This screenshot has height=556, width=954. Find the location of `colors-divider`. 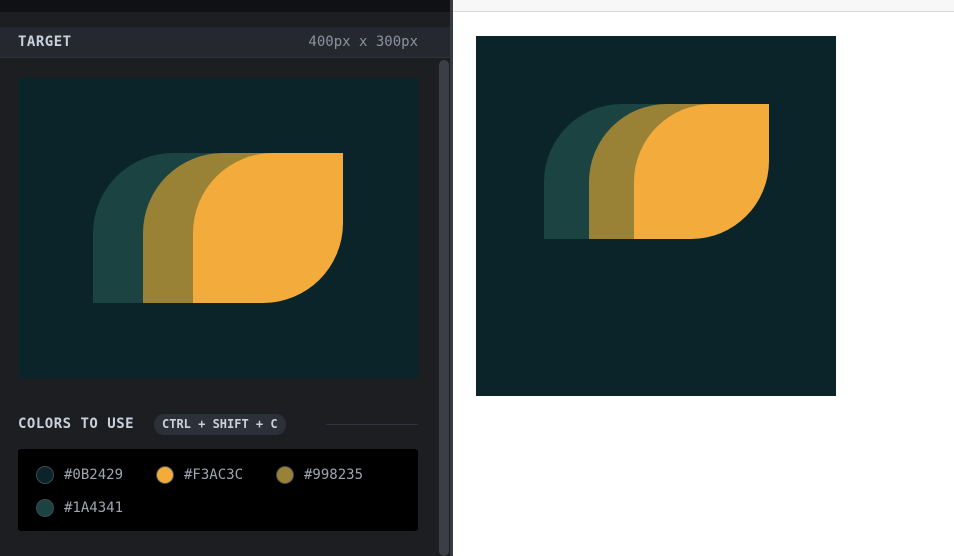

colors-divider is located at coordinates (372, 424).